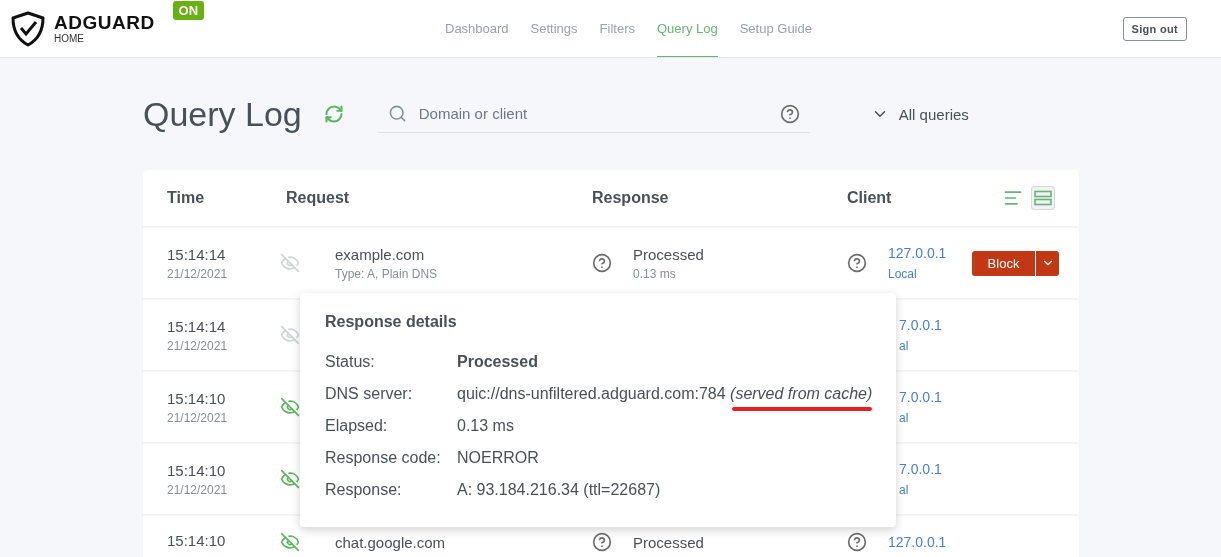  What do you see at coordinates (919, 114) in the screenshot?
I see `query-filter-dropdown: All queries` at bounding box center [919, 114].